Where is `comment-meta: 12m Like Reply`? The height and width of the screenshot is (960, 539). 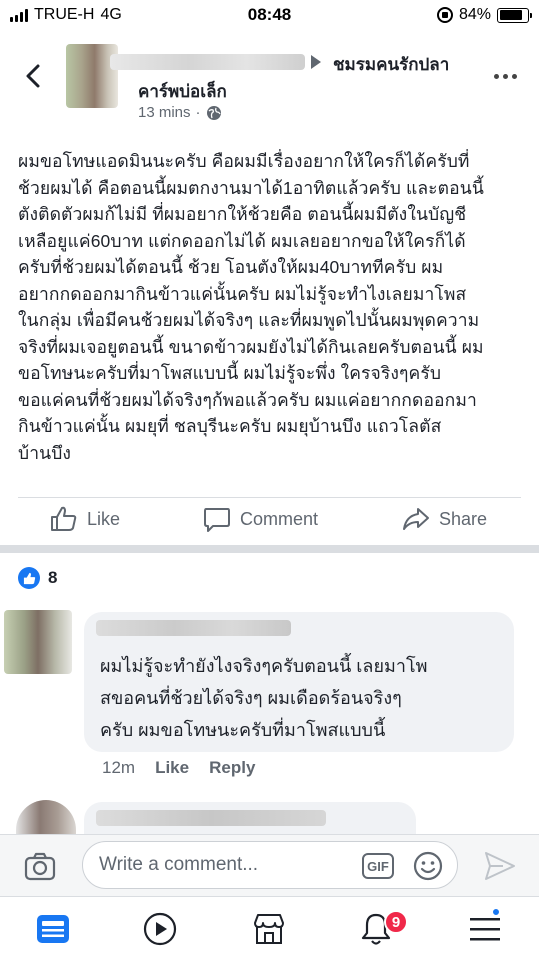 comment-meta: 12m Like Reply is located at coordinates (178, 768).